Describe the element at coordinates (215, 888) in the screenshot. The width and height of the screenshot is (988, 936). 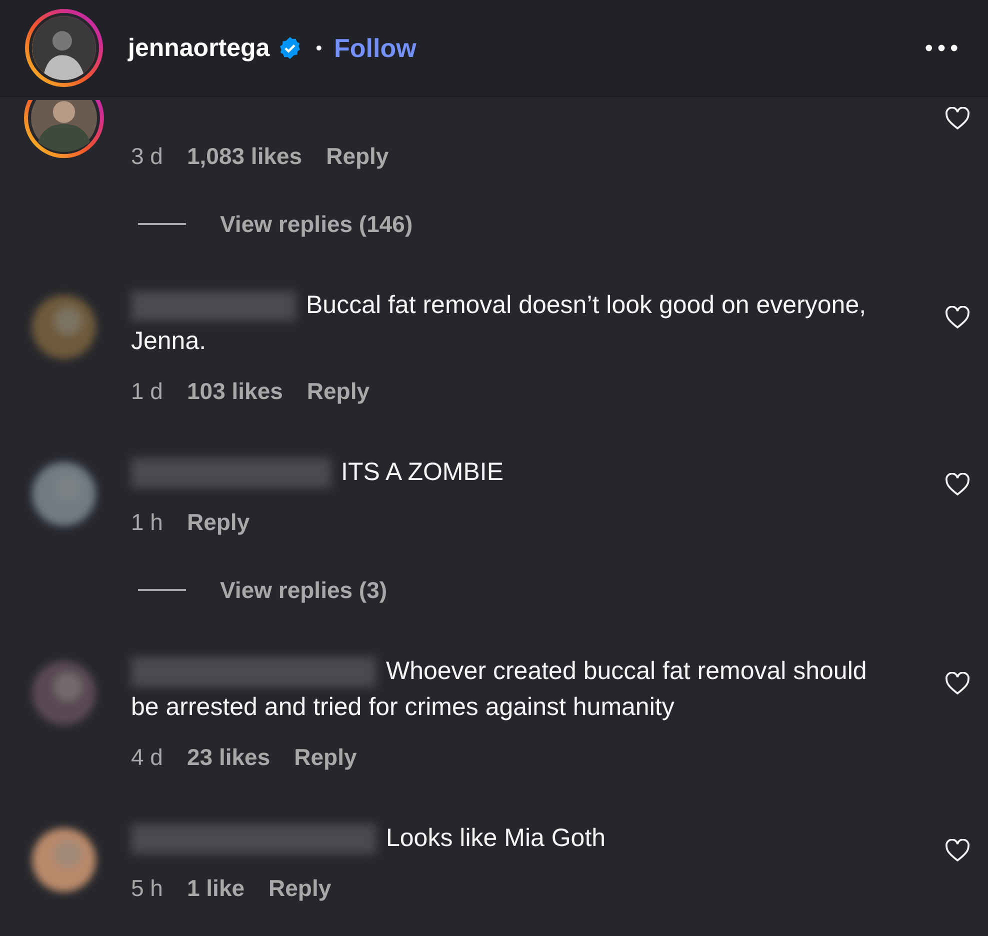
I see `comment-meta: 1 like` at that location.